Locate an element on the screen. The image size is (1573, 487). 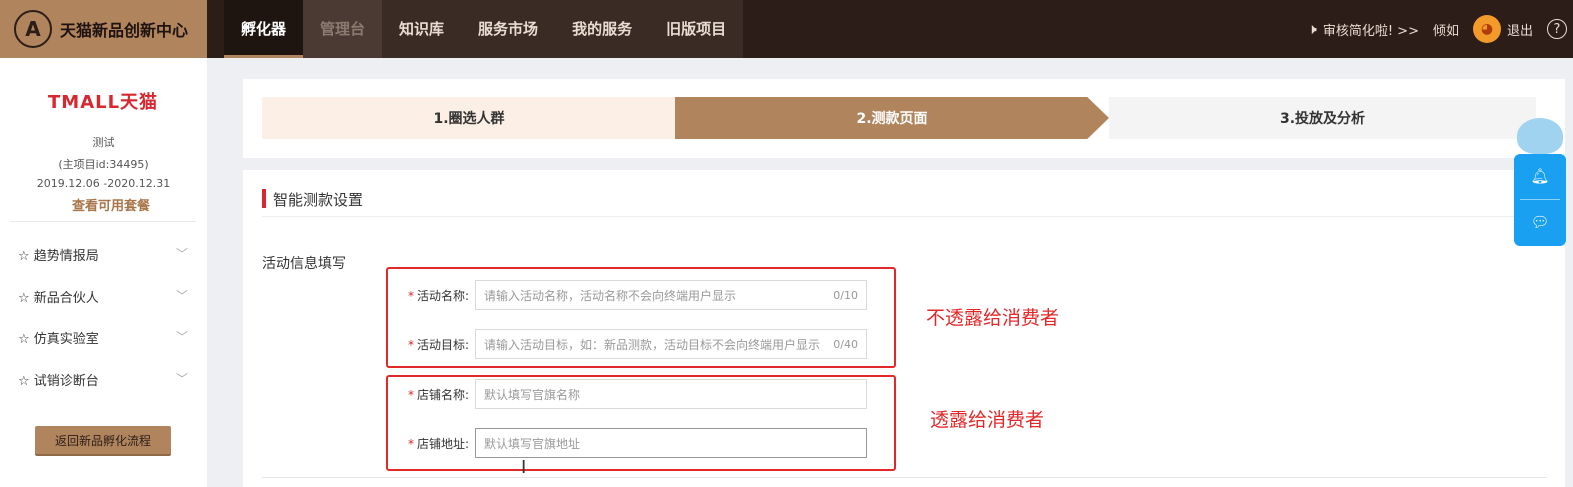
activity-goal-row: * 活动目标: 请输入活动目标，如：新品测款，活动目标不会向终端用户显示 0/40 is located at coordinates (630, 344).